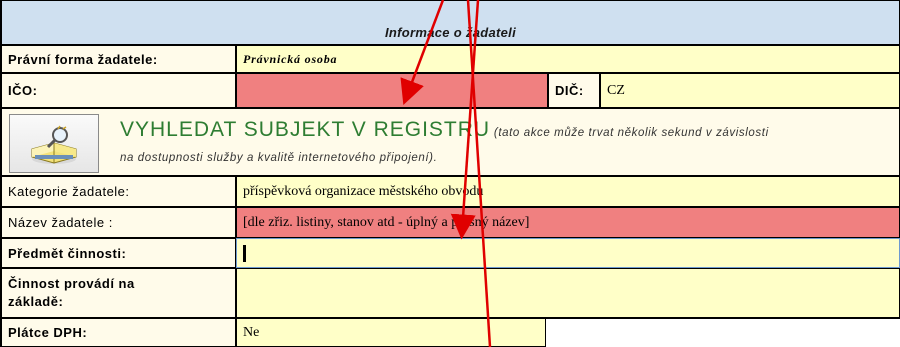  I want to click on label-dic: DIČ:, so click(574, 90).